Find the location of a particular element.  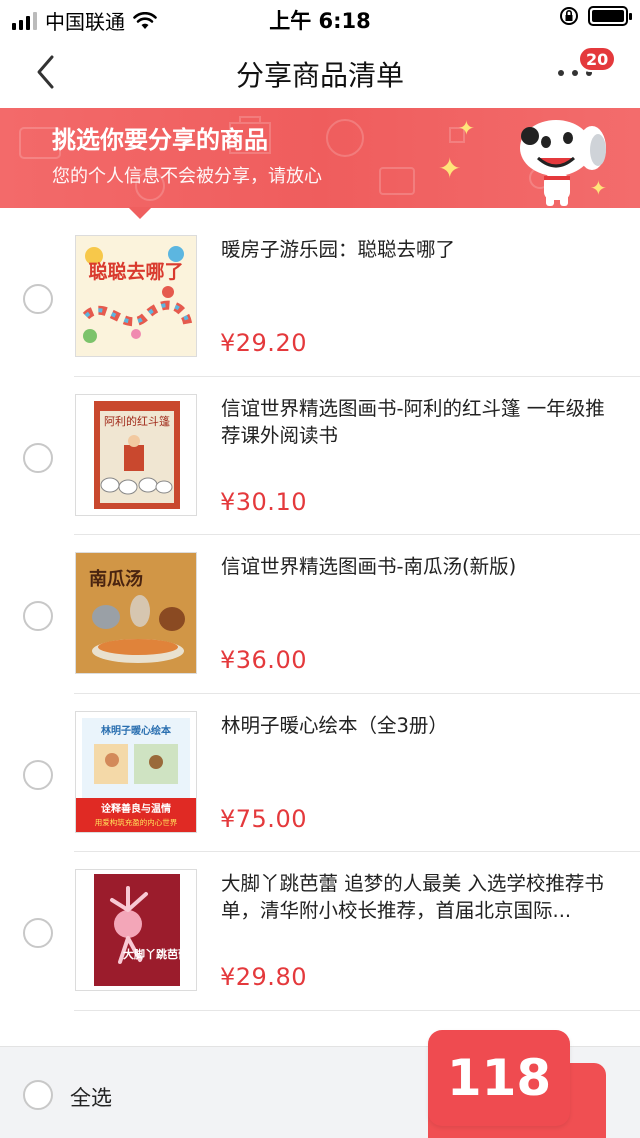

cover-title: 阿利的红斗篷 is located at coordinates (137, 421).